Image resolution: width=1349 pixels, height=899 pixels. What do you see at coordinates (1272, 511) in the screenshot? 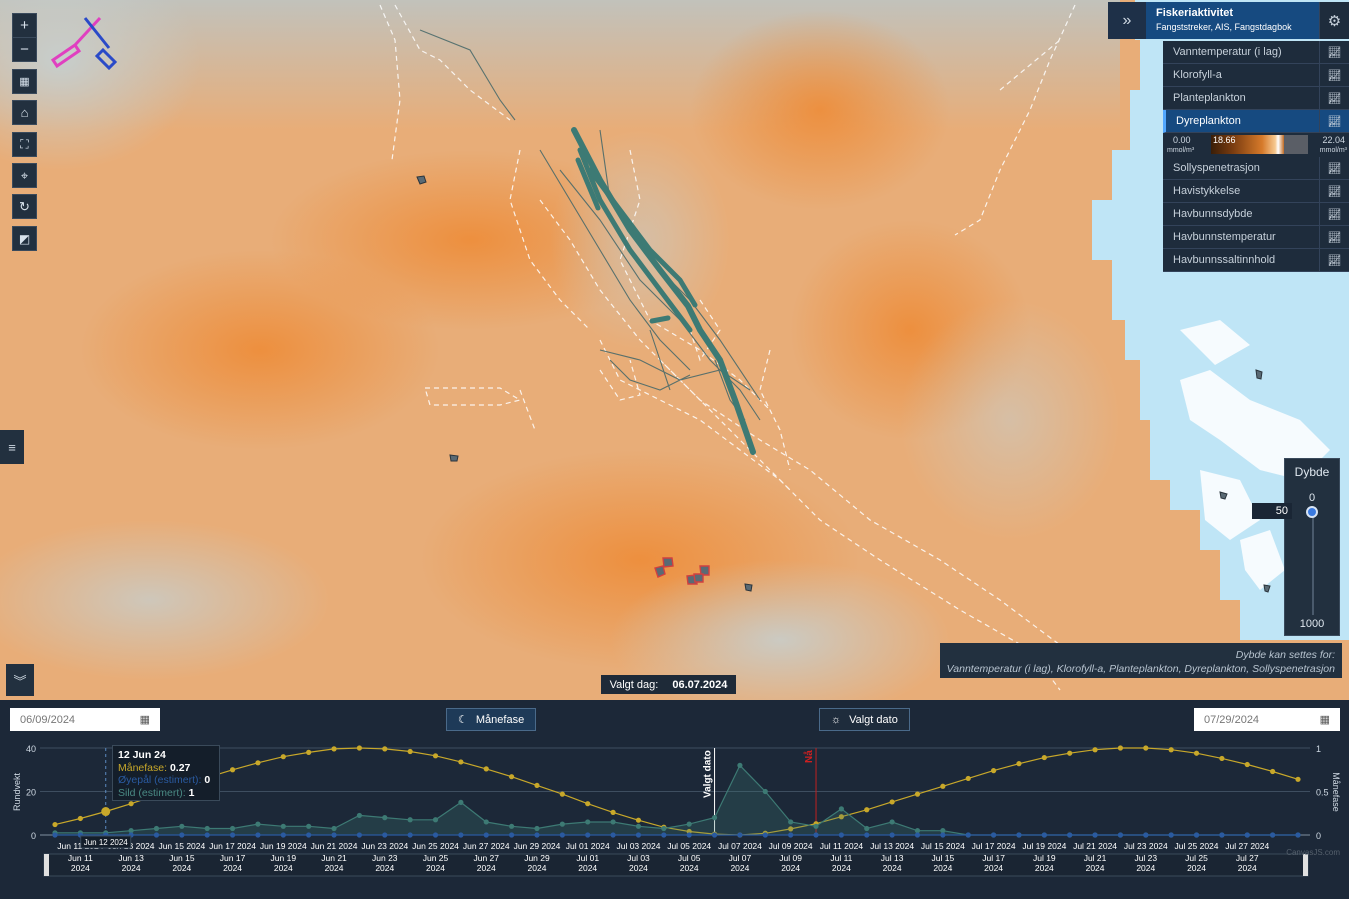
I see `depth-value-input: 50` at bounding box center [1272, 511].